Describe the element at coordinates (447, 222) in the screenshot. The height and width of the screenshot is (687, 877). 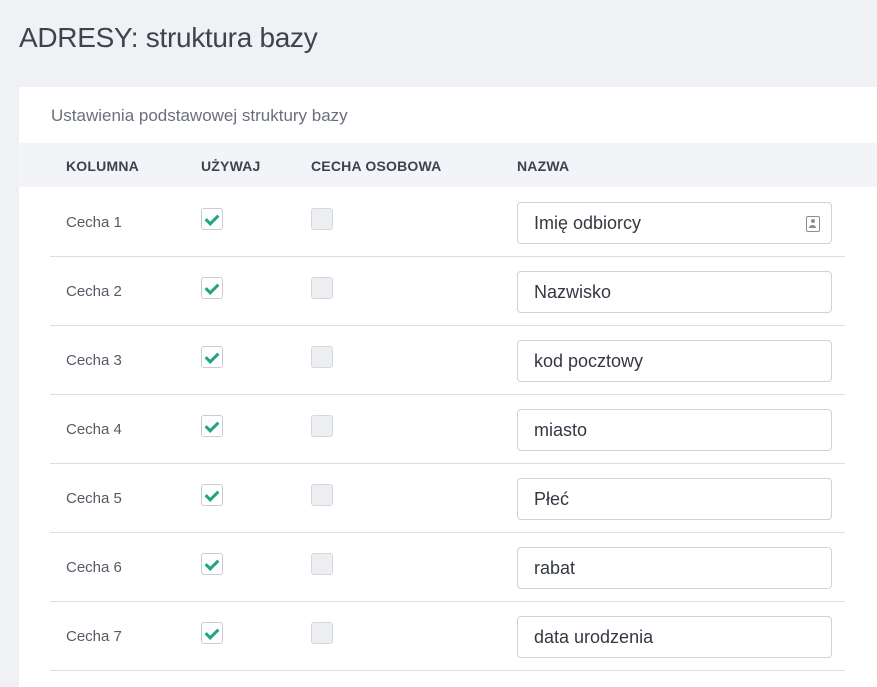
I see `table-row: Cecha 1` at that location.